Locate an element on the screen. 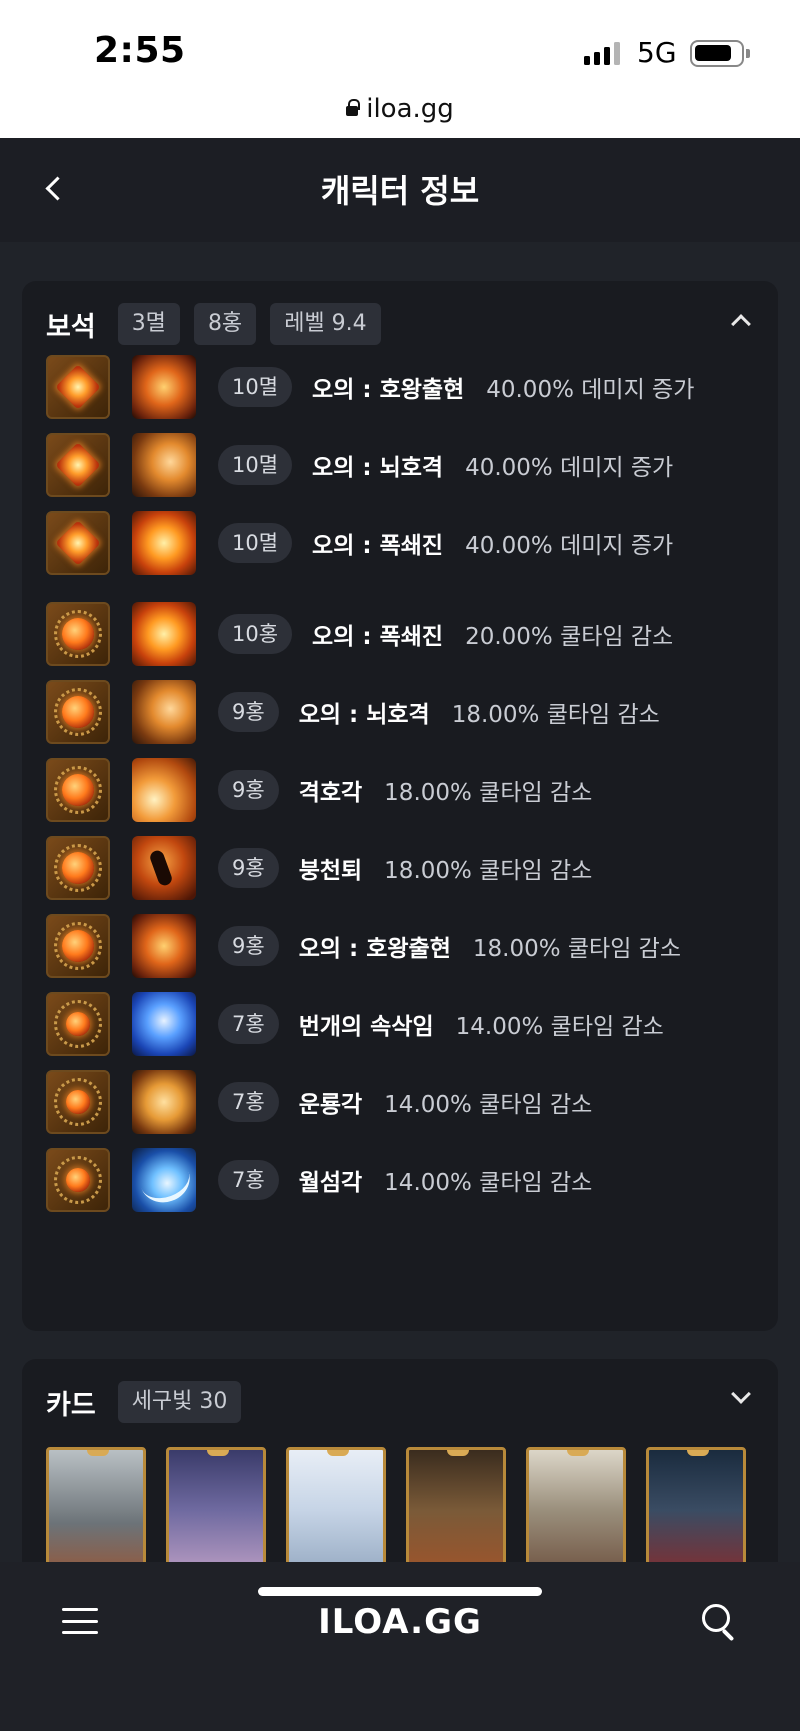  cellular-signal-icon is located at coordinates (602, 53).